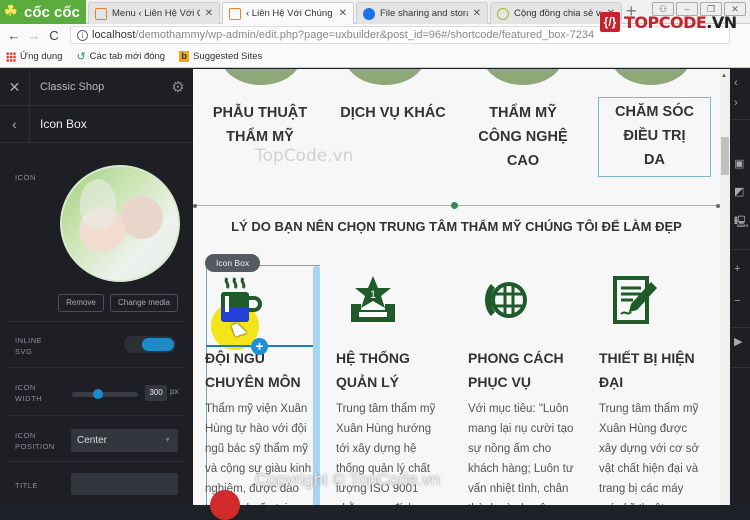  I want to click on tablet-view-icon: ◩, so click(739, 191).